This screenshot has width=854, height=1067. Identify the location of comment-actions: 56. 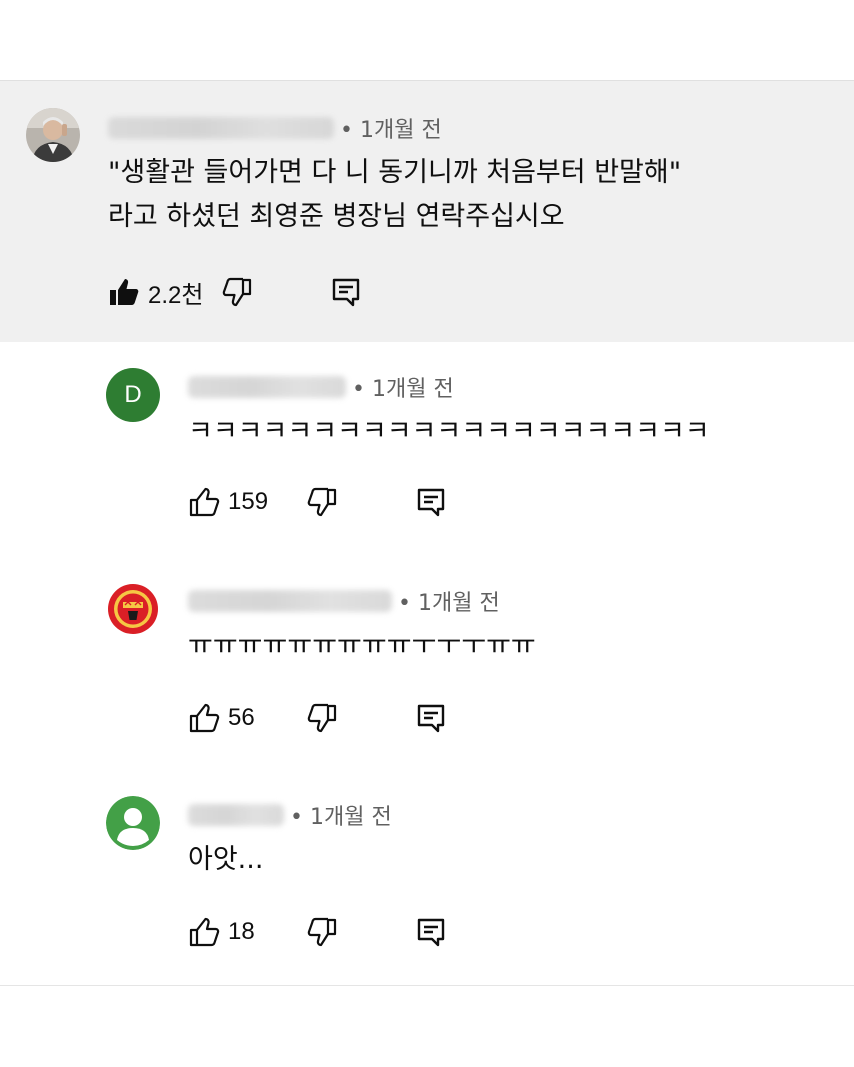
(317, 718).